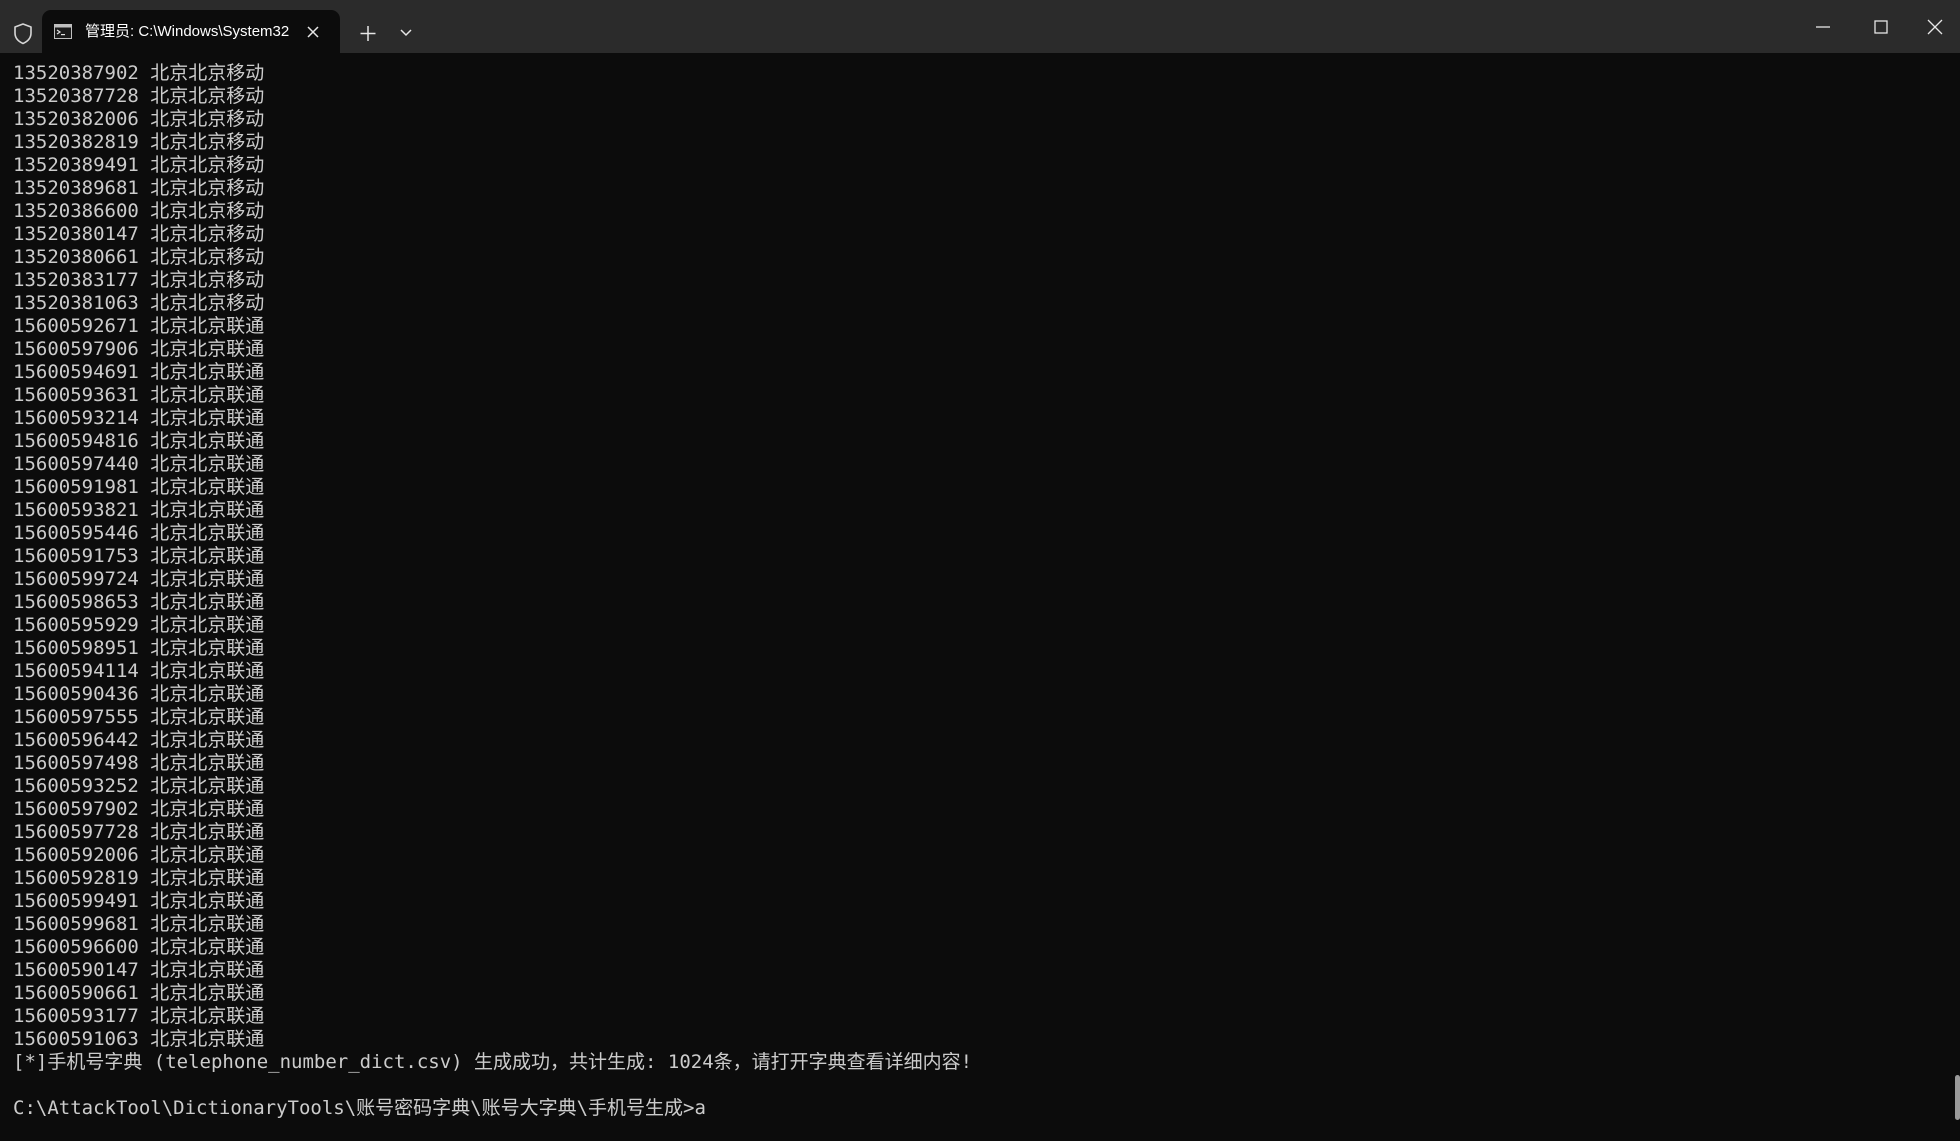 This screenshot has width=1960, height=1141. Describe the element at coordinates (978, 786) in the screenshot. I see `output-line: 15600593252 北京北京联通` at that location.